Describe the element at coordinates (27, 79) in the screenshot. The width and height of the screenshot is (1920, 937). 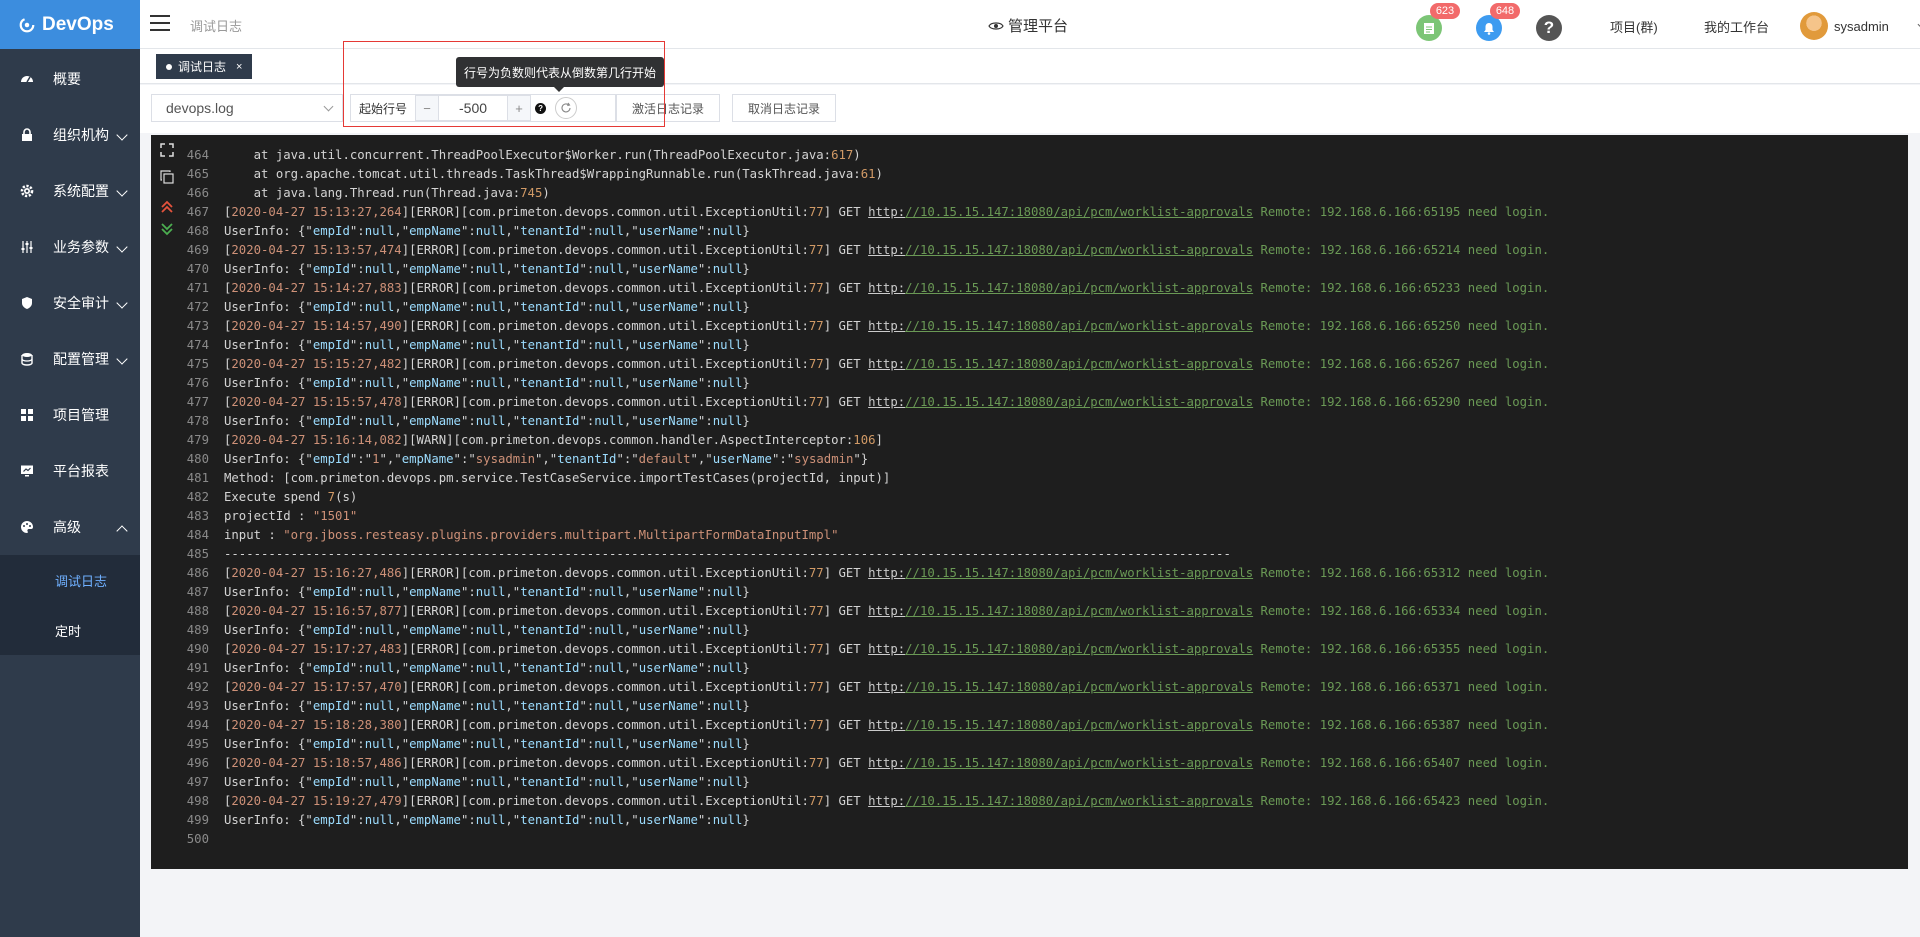
I see `dashboard-icon` at that location.